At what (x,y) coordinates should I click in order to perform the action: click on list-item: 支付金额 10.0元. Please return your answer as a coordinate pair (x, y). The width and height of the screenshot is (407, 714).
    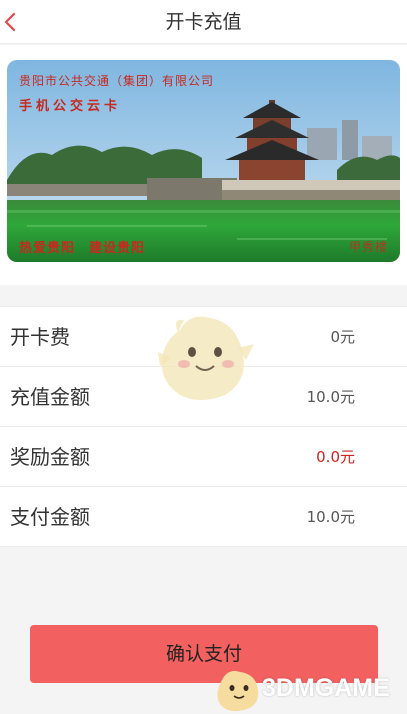
    Looking at the image, I should click on (203, 517).